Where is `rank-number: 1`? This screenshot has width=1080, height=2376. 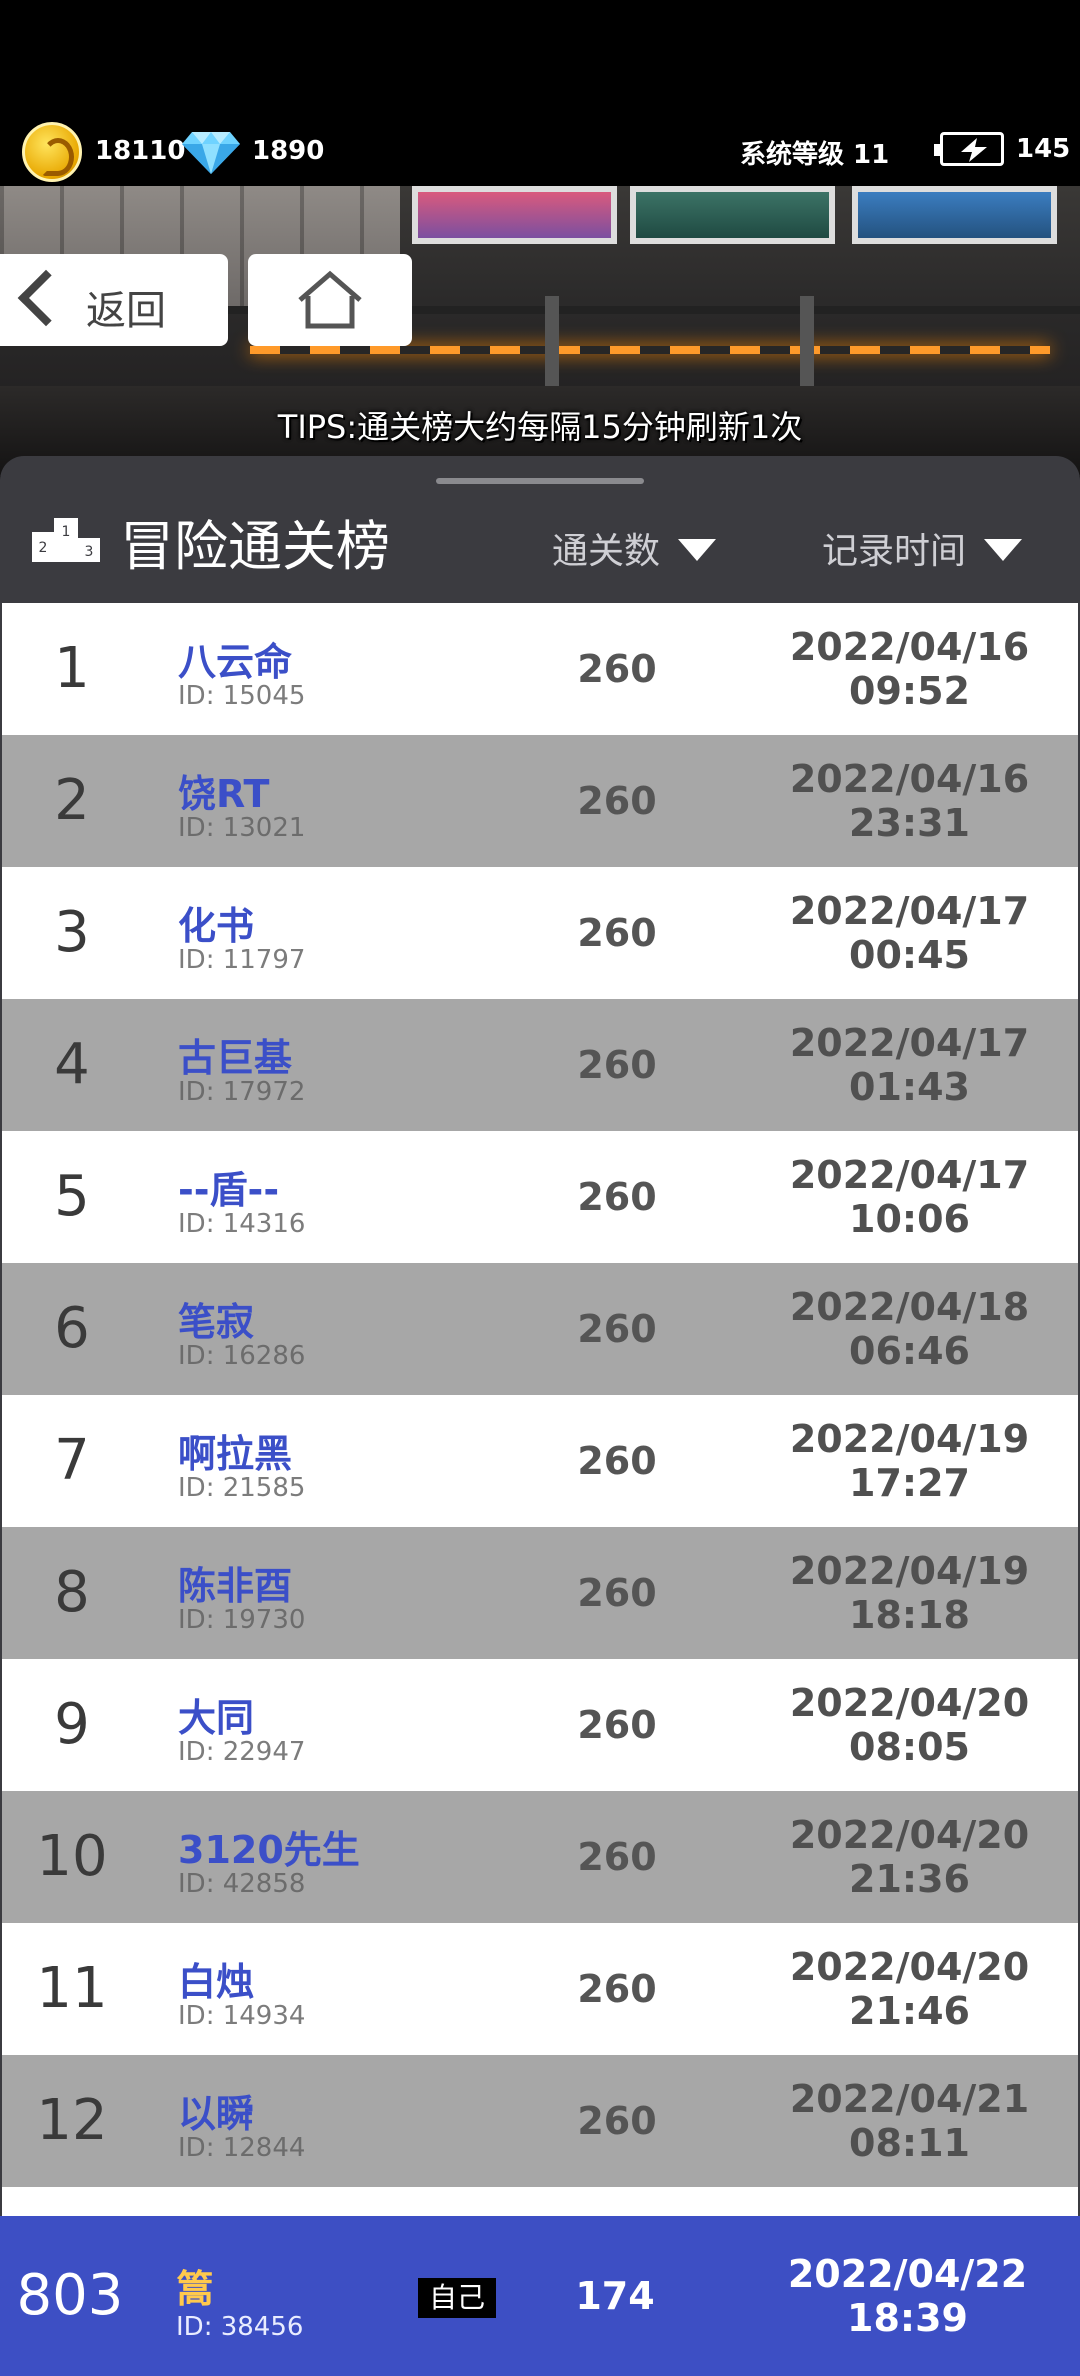
rank-number: 1 is located at coordinates (72, 668).